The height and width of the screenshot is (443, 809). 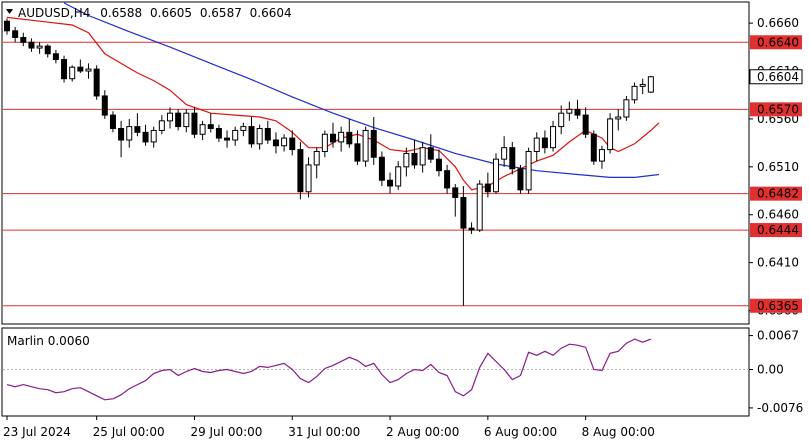 What do you see at coordinates (780, 408) in the screenshot?
I see `indicator-tick-label: -0.0076` at bounding box center [780, 408].